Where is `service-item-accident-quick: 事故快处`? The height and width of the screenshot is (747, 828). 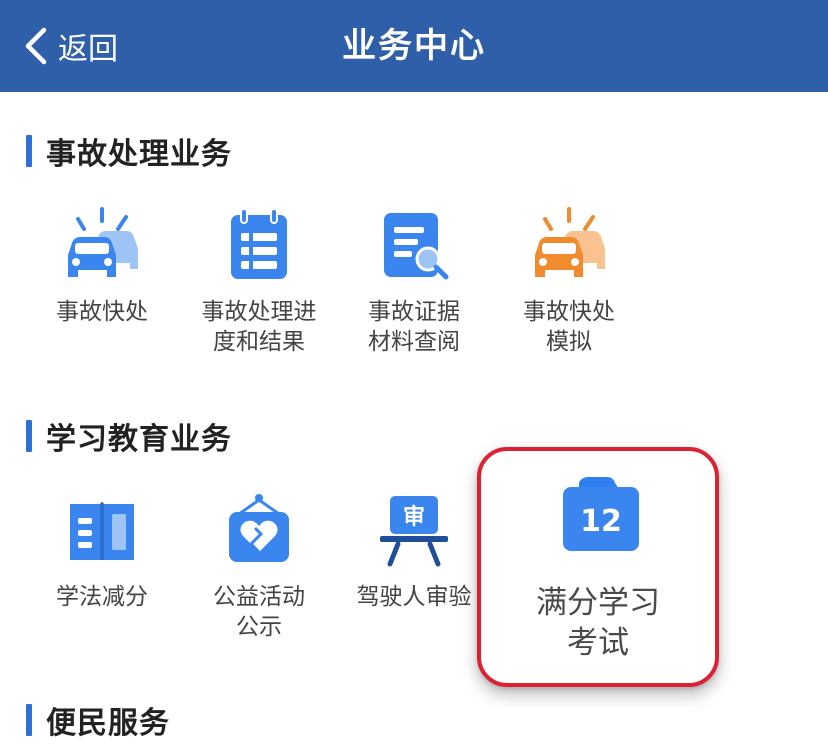 service-item-accident-quick: 事故快处 is located at coordinates (102, 267).